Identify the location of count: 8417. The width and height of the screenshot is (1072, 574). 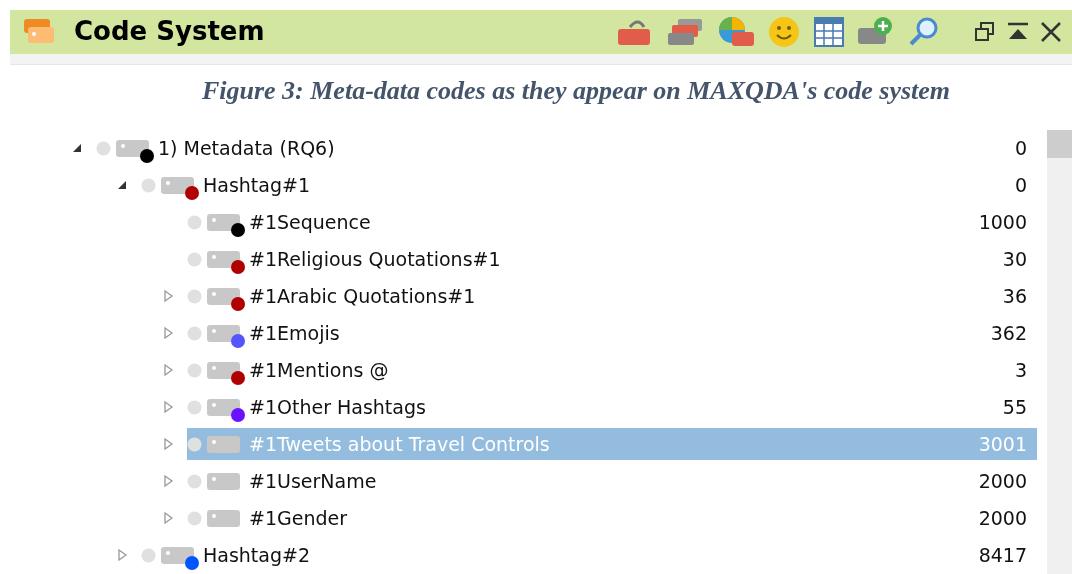
(1002, 556).